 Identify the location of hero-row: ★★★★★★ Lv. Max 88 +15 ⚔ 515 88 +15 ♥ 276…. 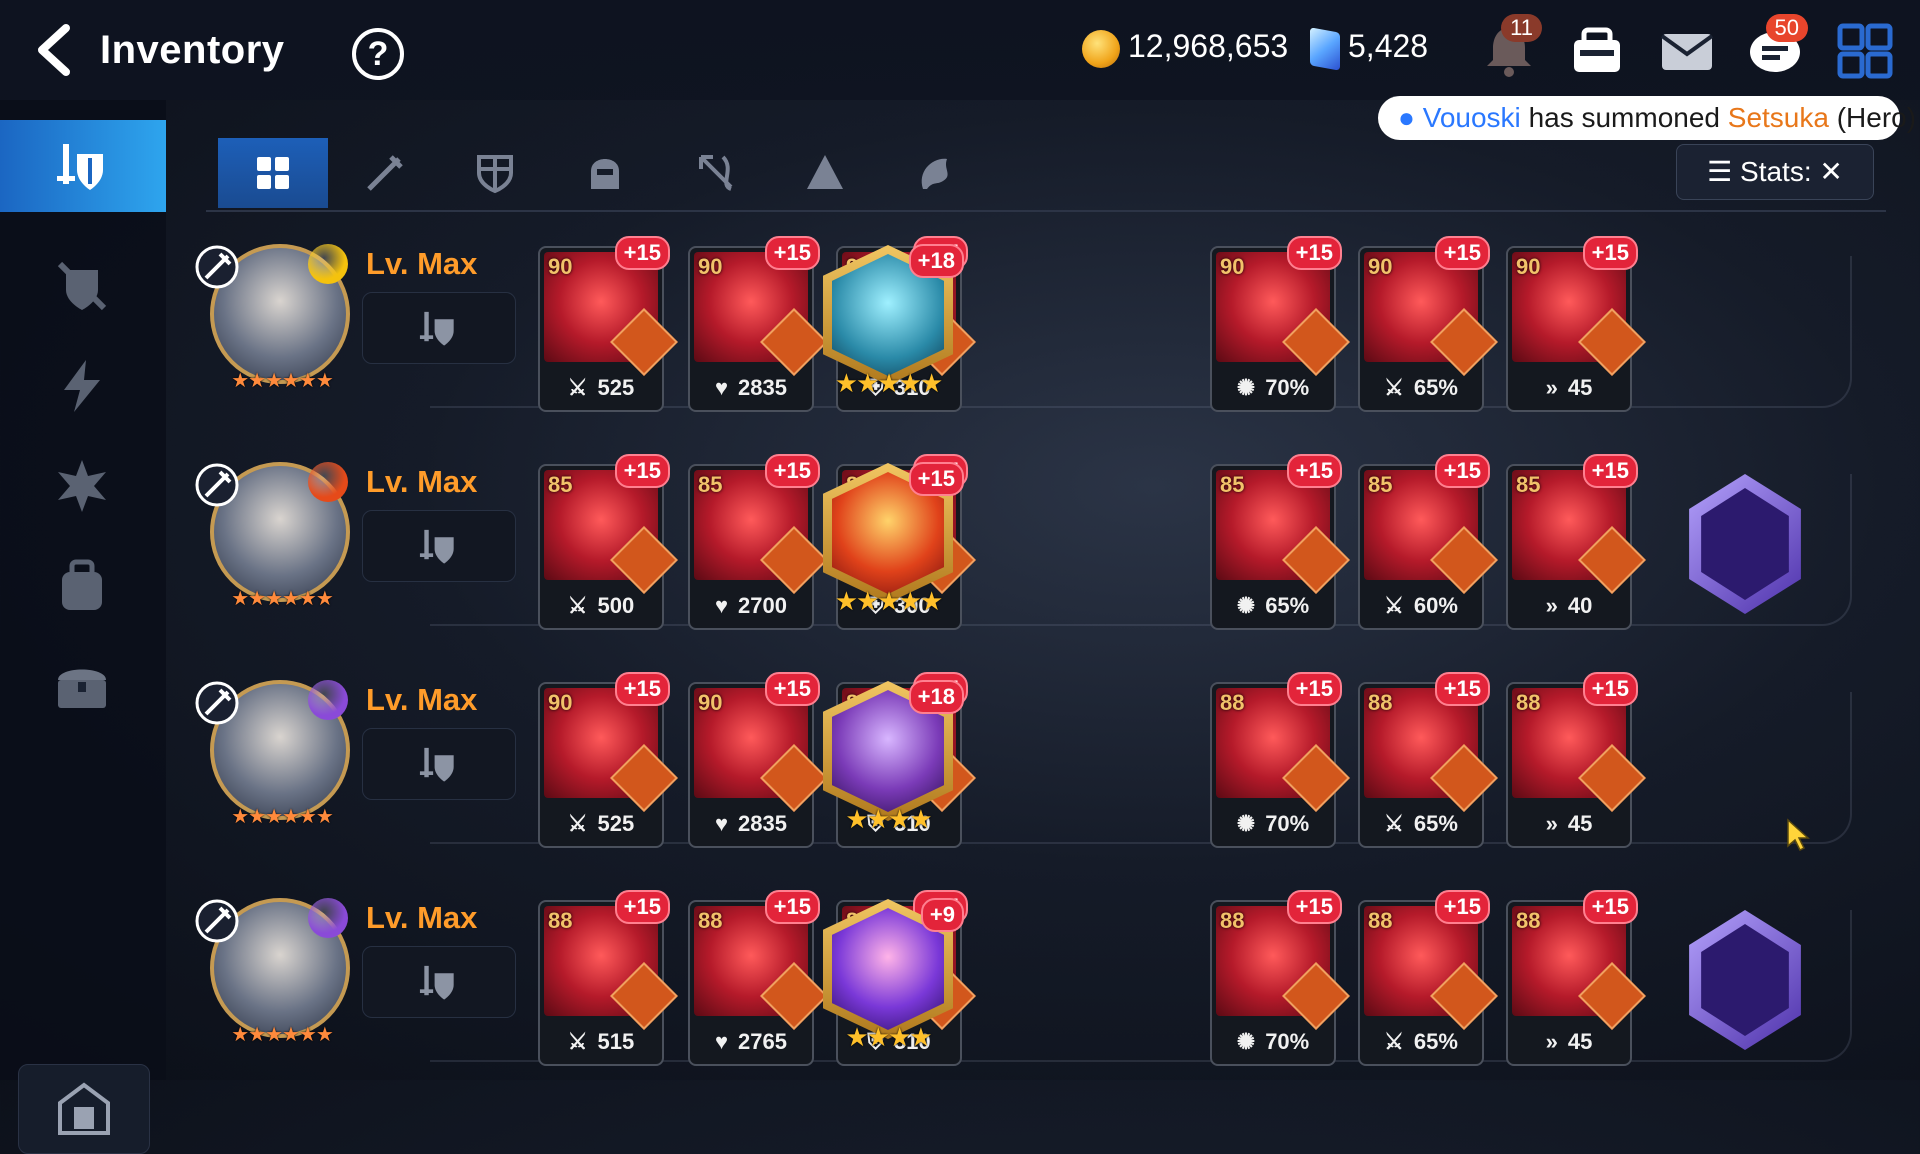
(1030, 975).